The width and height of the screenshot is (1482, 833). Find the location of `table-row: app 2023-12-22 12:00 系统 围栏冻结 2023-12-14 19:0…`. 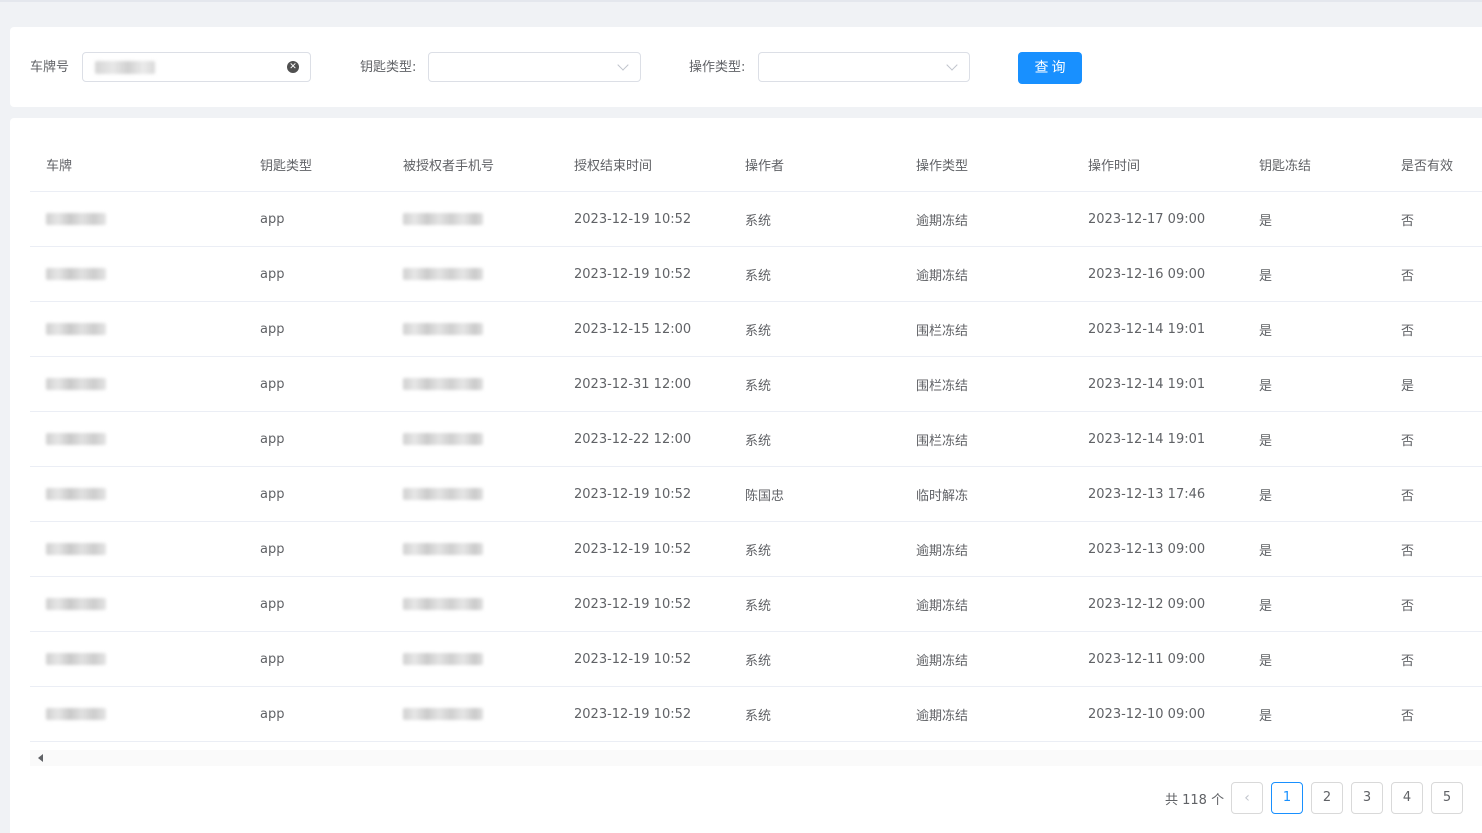

table-row: app 2023-12-22 12:00 系统 围栏冻结 2023-12-14 19:0… is located at coordinates (756, 439).